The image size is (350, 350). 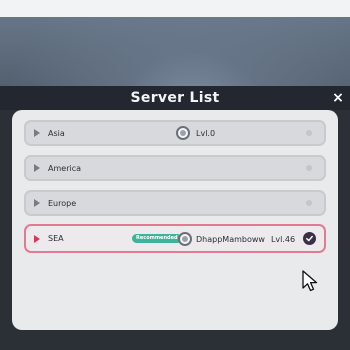 What do you see at coordinates (309, 238) in the screenshot?
I see `check-icon` at bounding box center [309, 238].